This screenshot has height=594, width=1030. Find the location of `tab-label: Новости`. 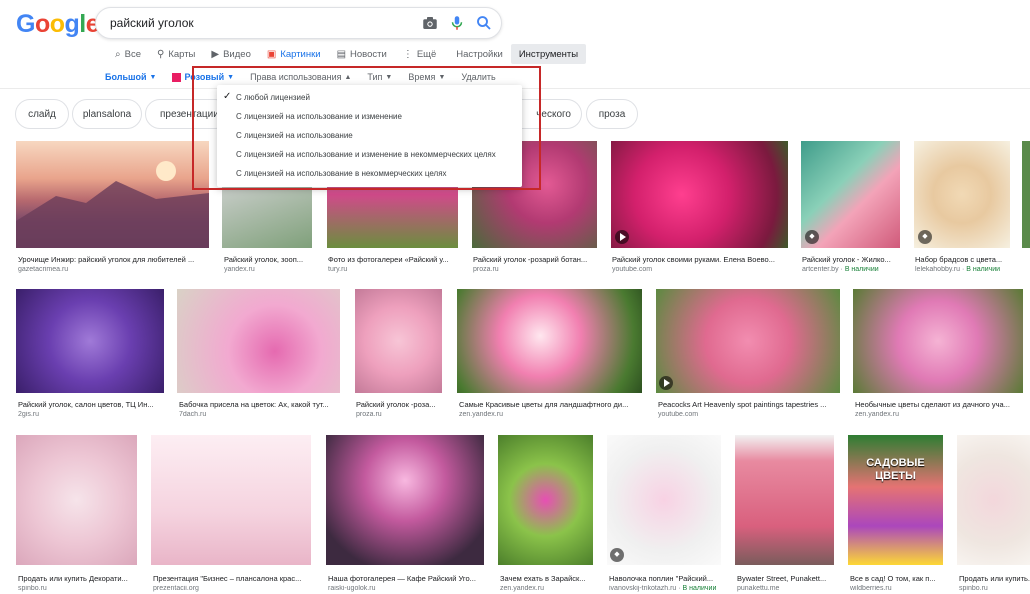

tab-label: Новости is located at coordinates (368, 54).